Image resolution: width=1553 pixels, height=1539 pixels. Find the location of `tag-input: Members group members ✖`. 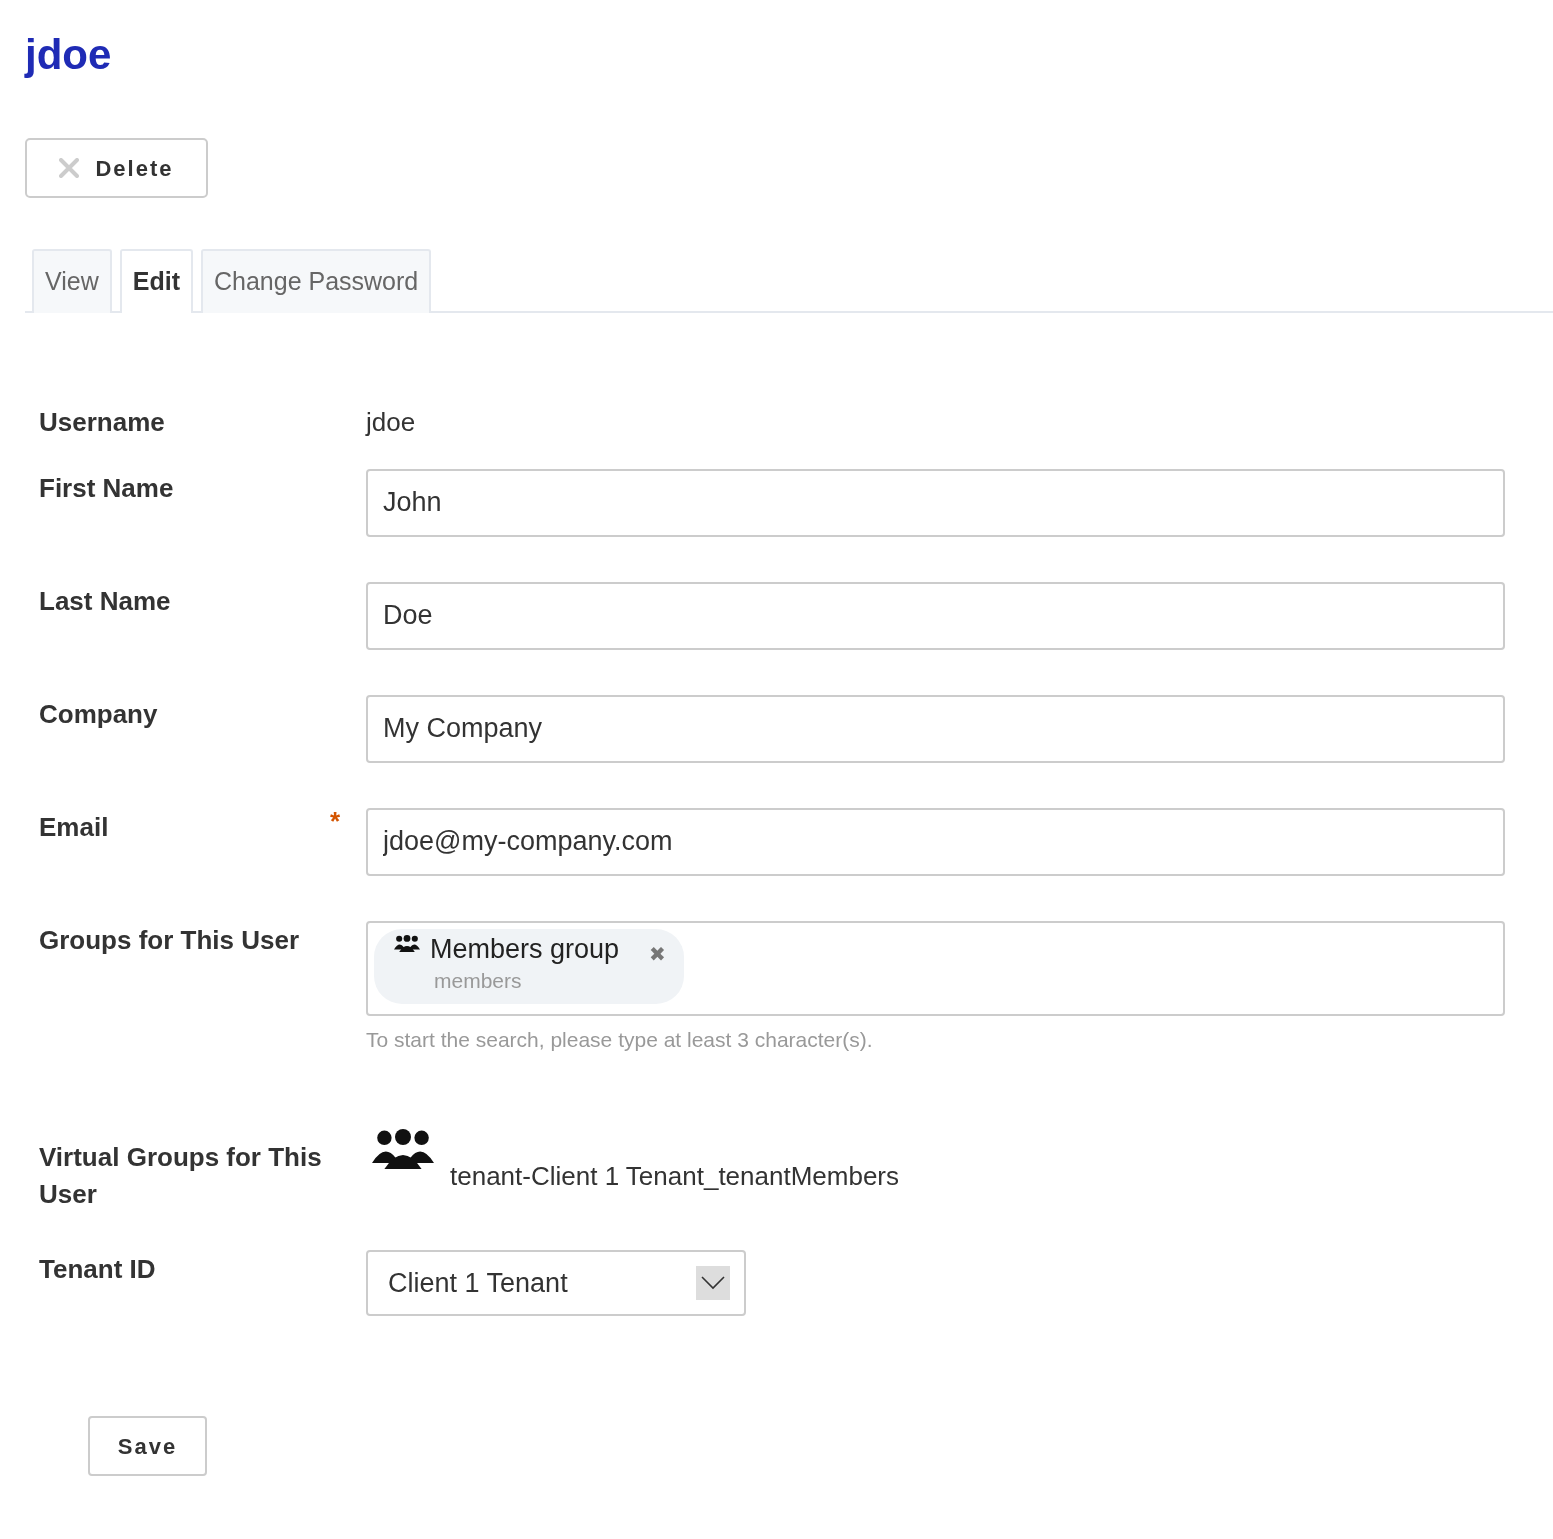

tag-input: Members group members ✖ is located at coordinates (935, 968).